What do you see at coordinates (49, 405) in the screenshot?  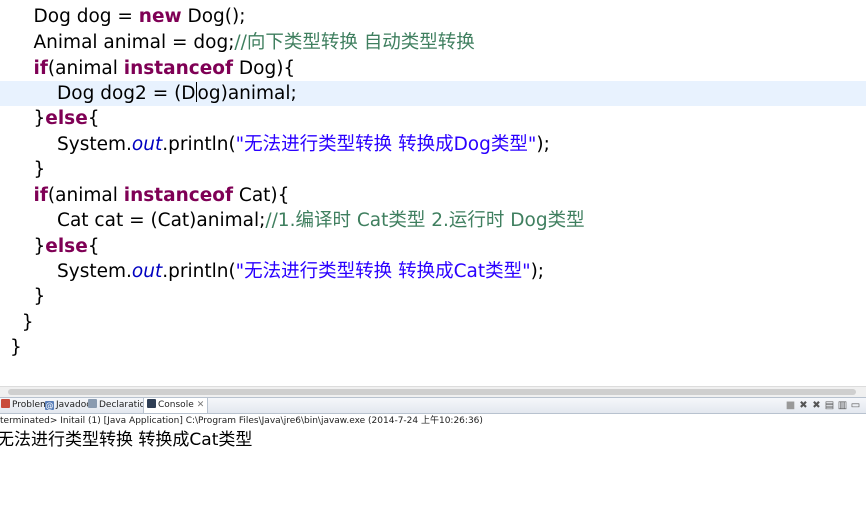 I see `javadoc-icon: @` at bounding box center [49, 405].